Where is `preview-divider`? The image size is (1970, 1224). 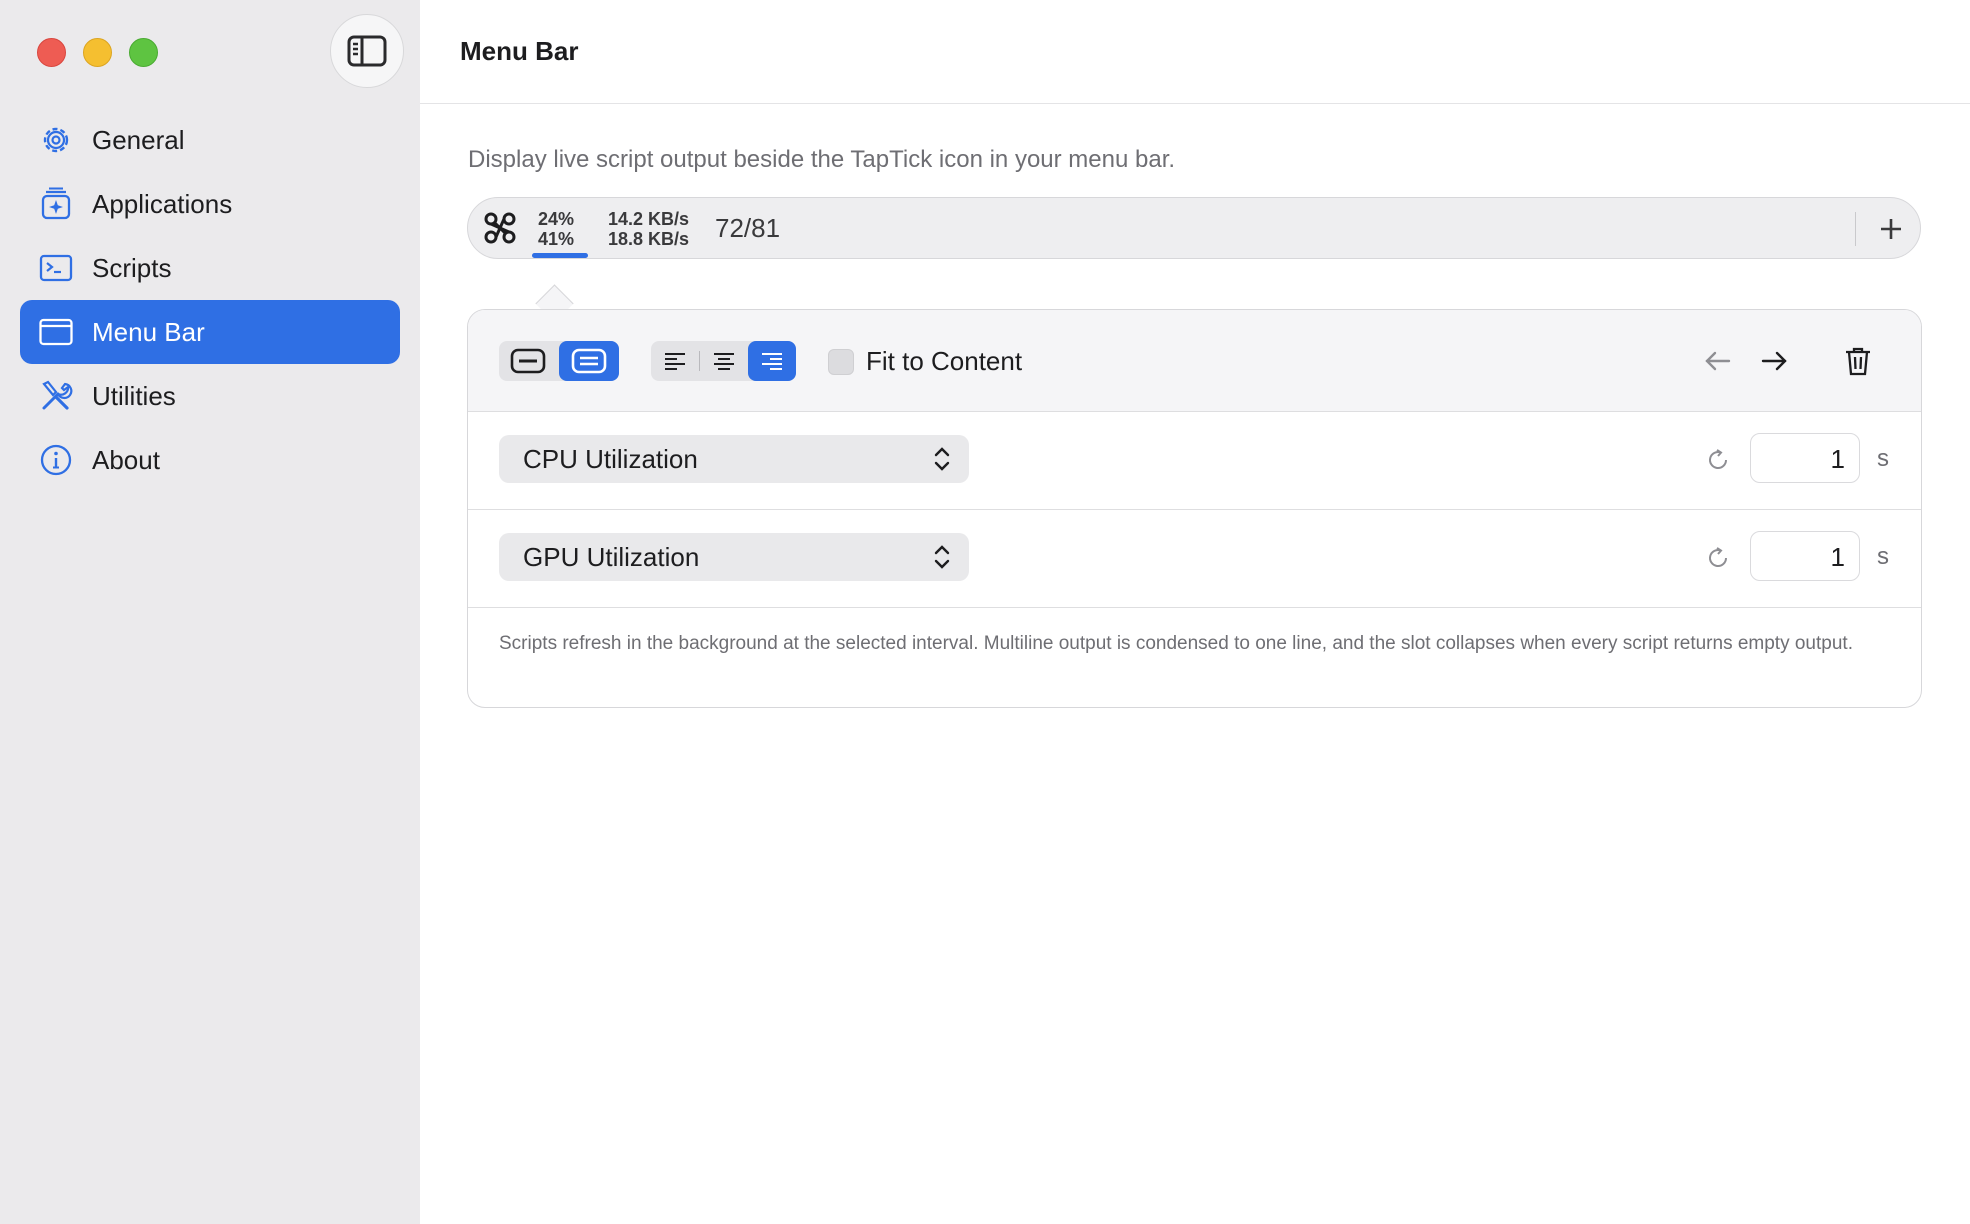 preview-divider is located at coordinates (1855, 229).